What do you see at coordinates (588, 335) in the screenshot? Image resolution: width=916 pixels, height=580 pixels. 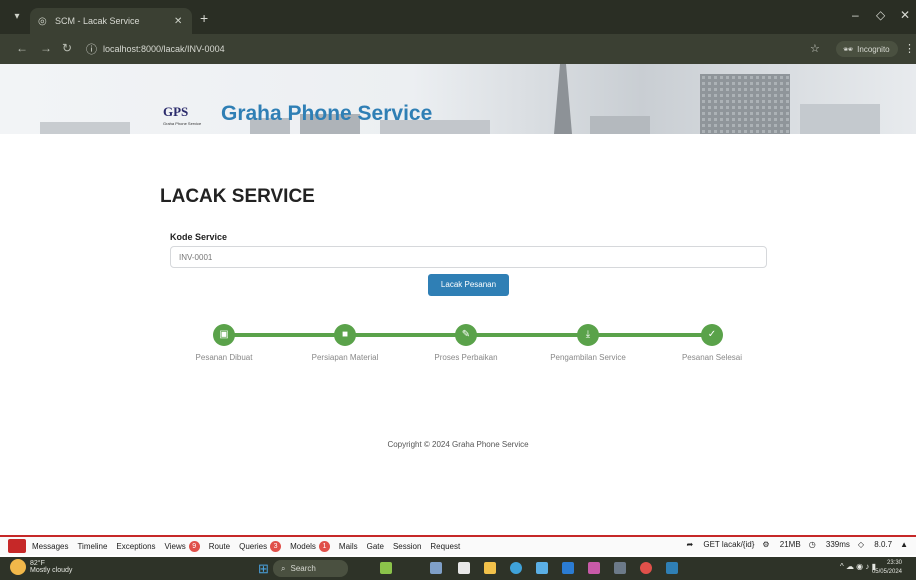 I see `download-icon: ⤓` at bounding box center [588, 335].